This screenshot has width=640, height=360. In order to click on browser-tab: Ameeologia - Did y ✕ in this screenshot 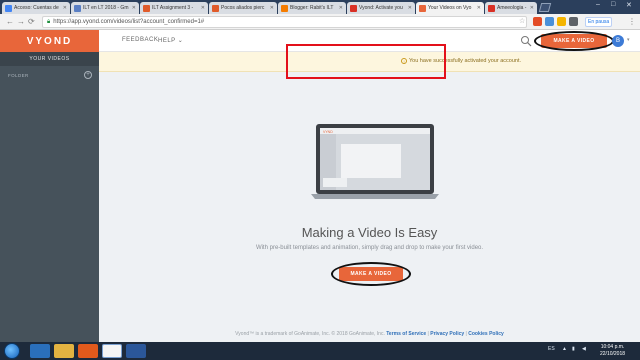, I will do `click(511, 8)`.